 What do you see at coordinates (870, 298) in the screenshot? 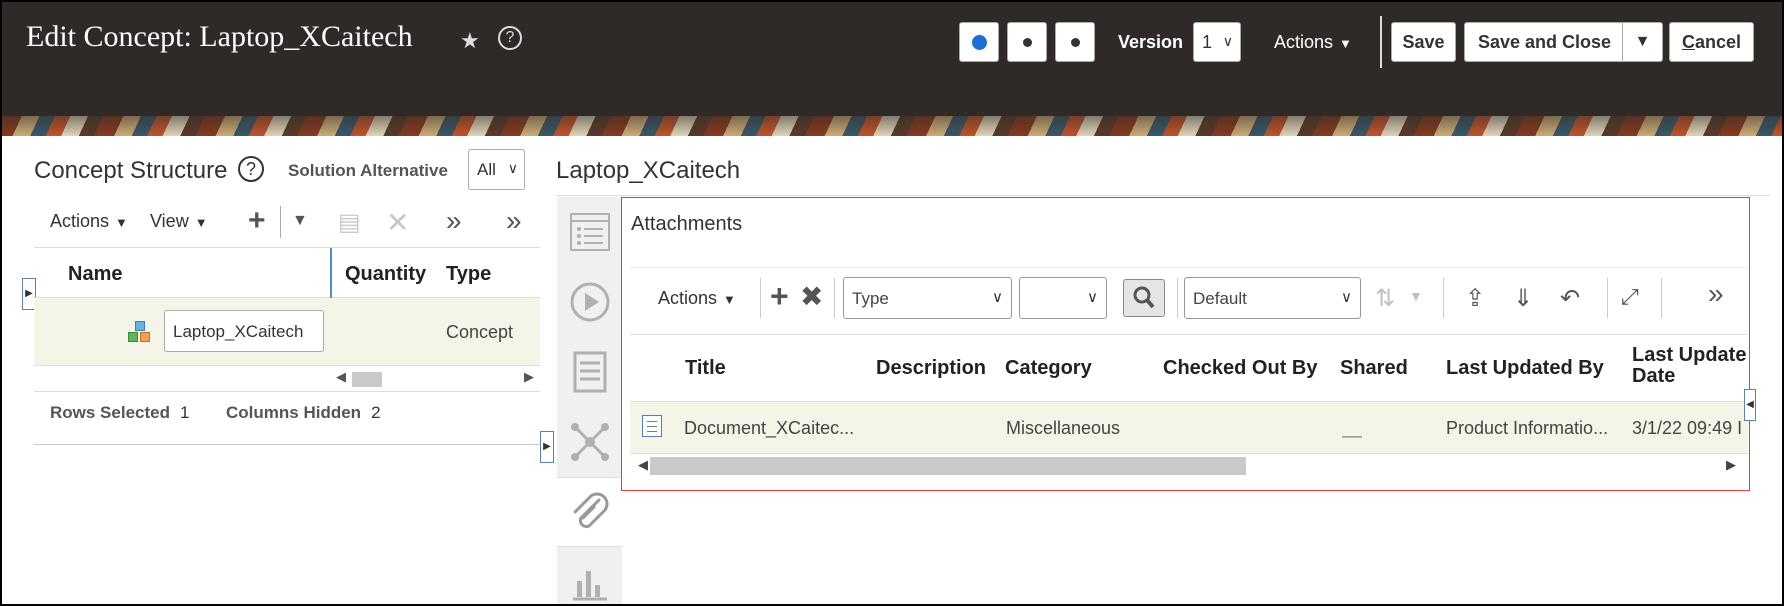
I see `type-filter-value: Type` at bounding box center [870, 298].